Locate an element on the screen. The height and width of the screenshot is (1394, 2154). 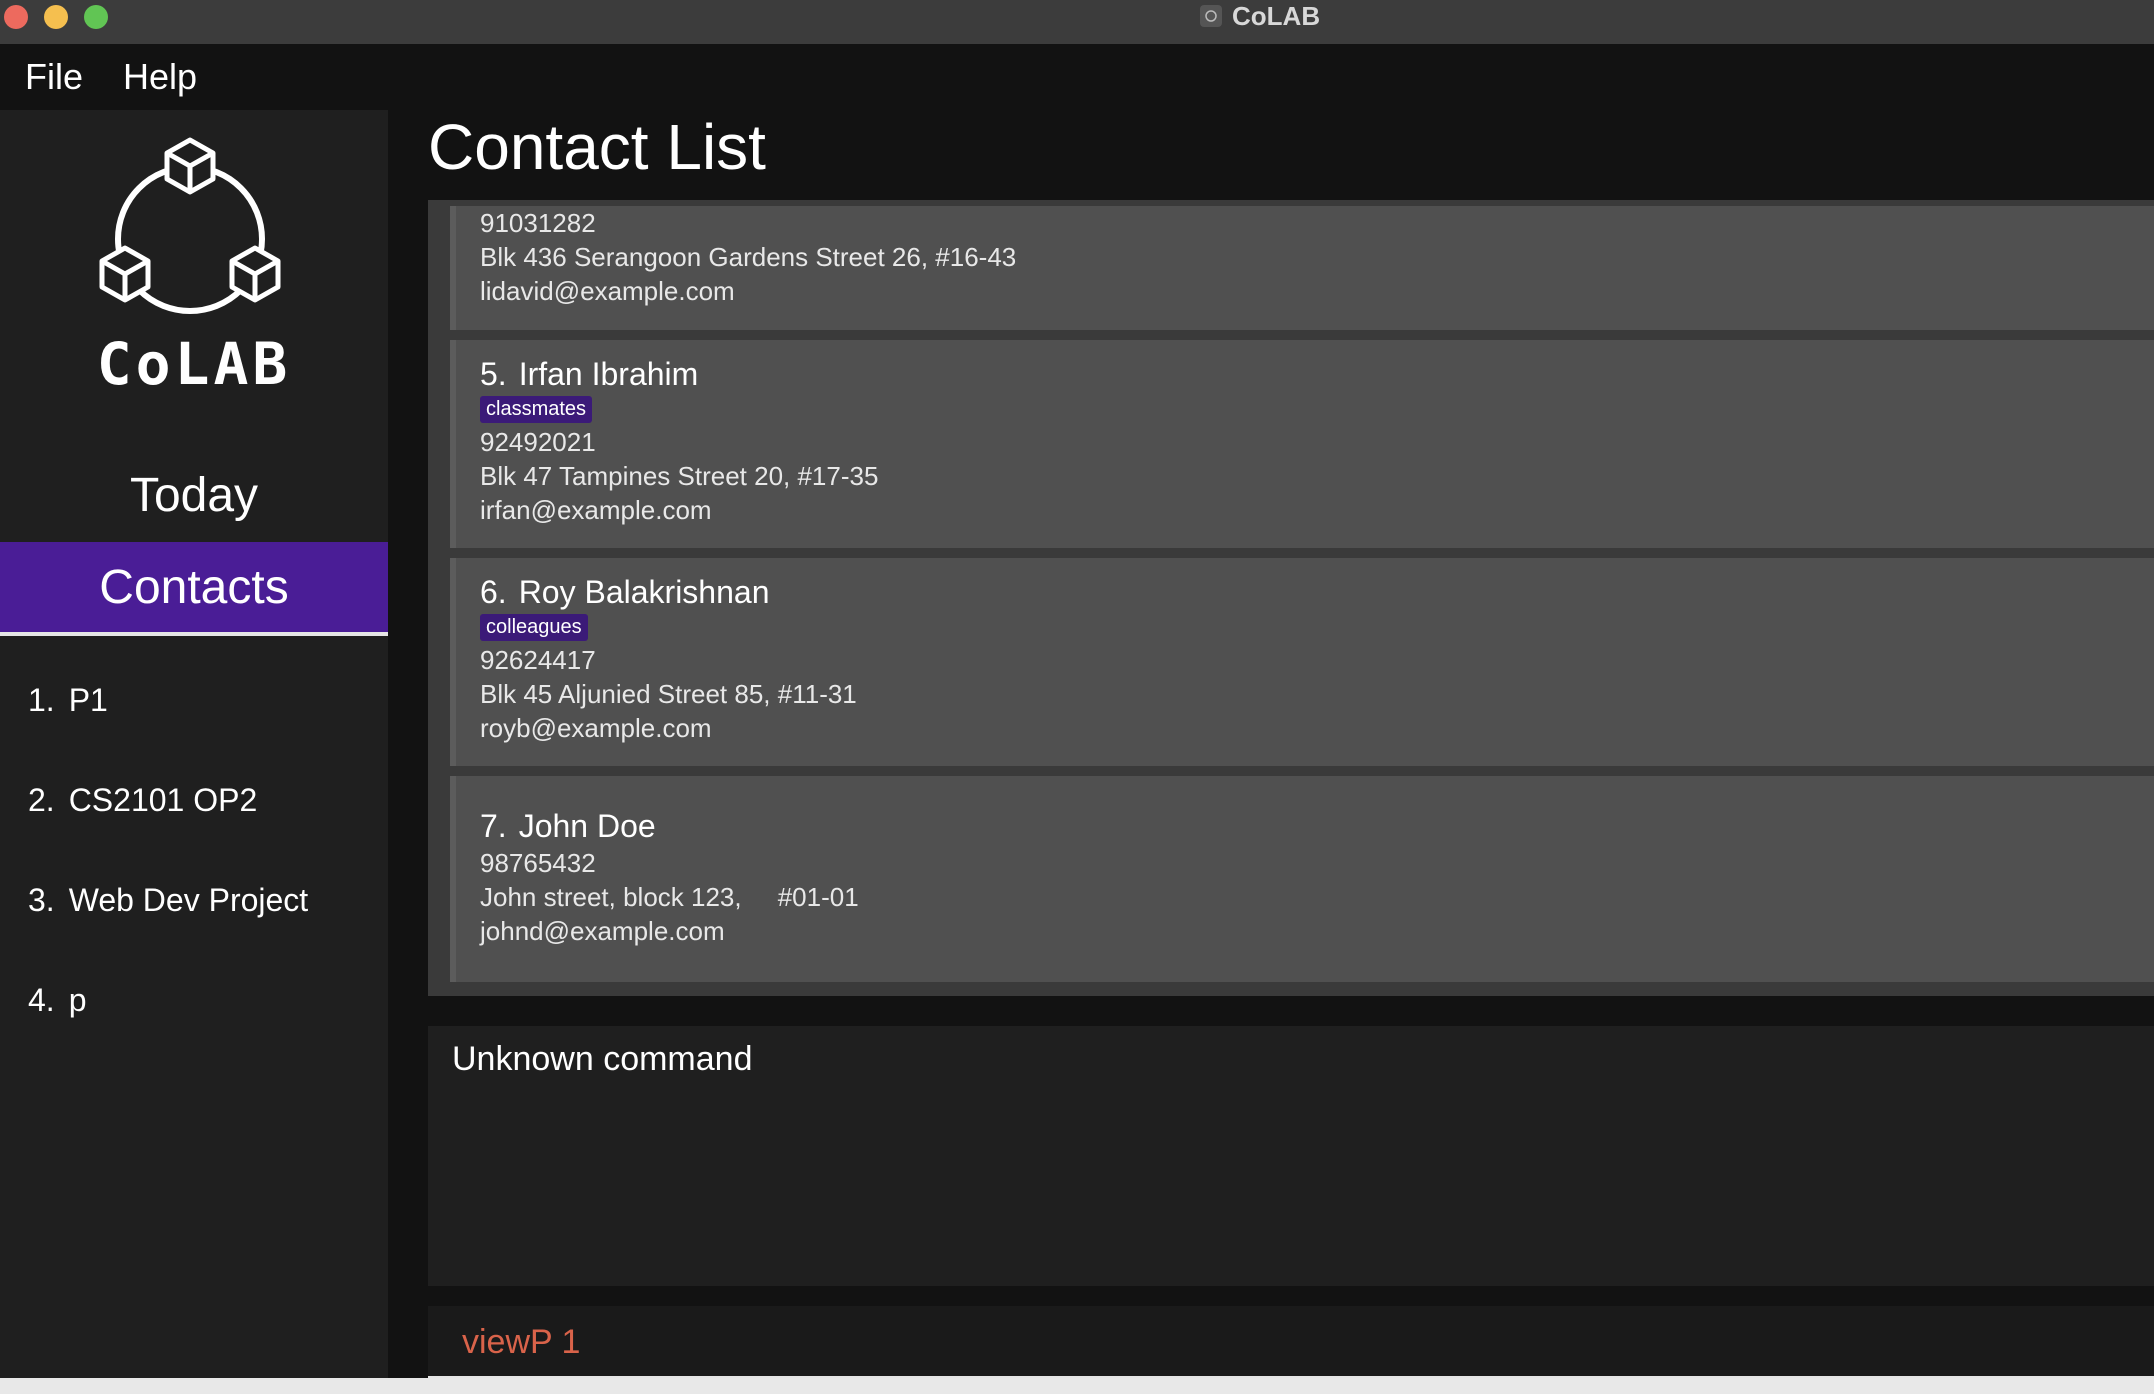
app-icon is located at coordinates (1211, 16).